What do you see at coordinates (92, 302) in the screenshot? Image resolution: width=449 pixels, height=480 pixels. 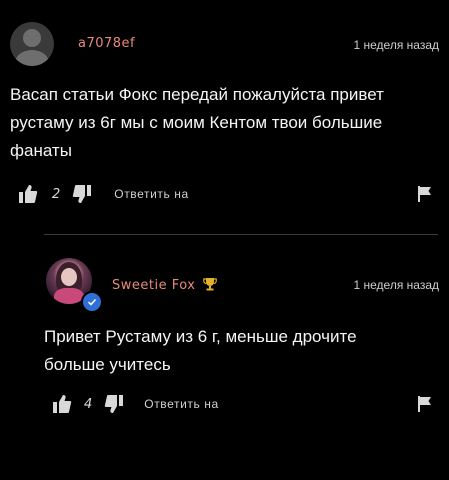 I see `verified-check-icon` at bounding box center [92, 302].